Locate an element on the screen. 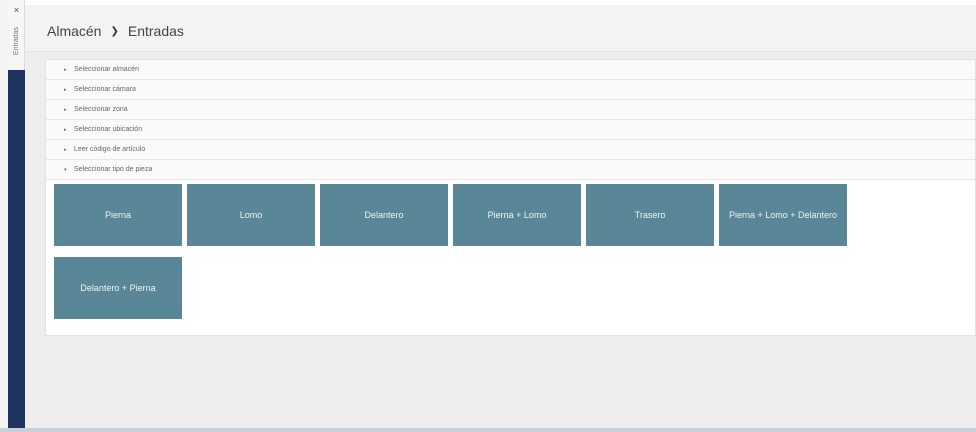 The width and height of the screenshot is (976, 432). breadcrumb-item-almacen: Almacén is located at coordinates (74, 31).